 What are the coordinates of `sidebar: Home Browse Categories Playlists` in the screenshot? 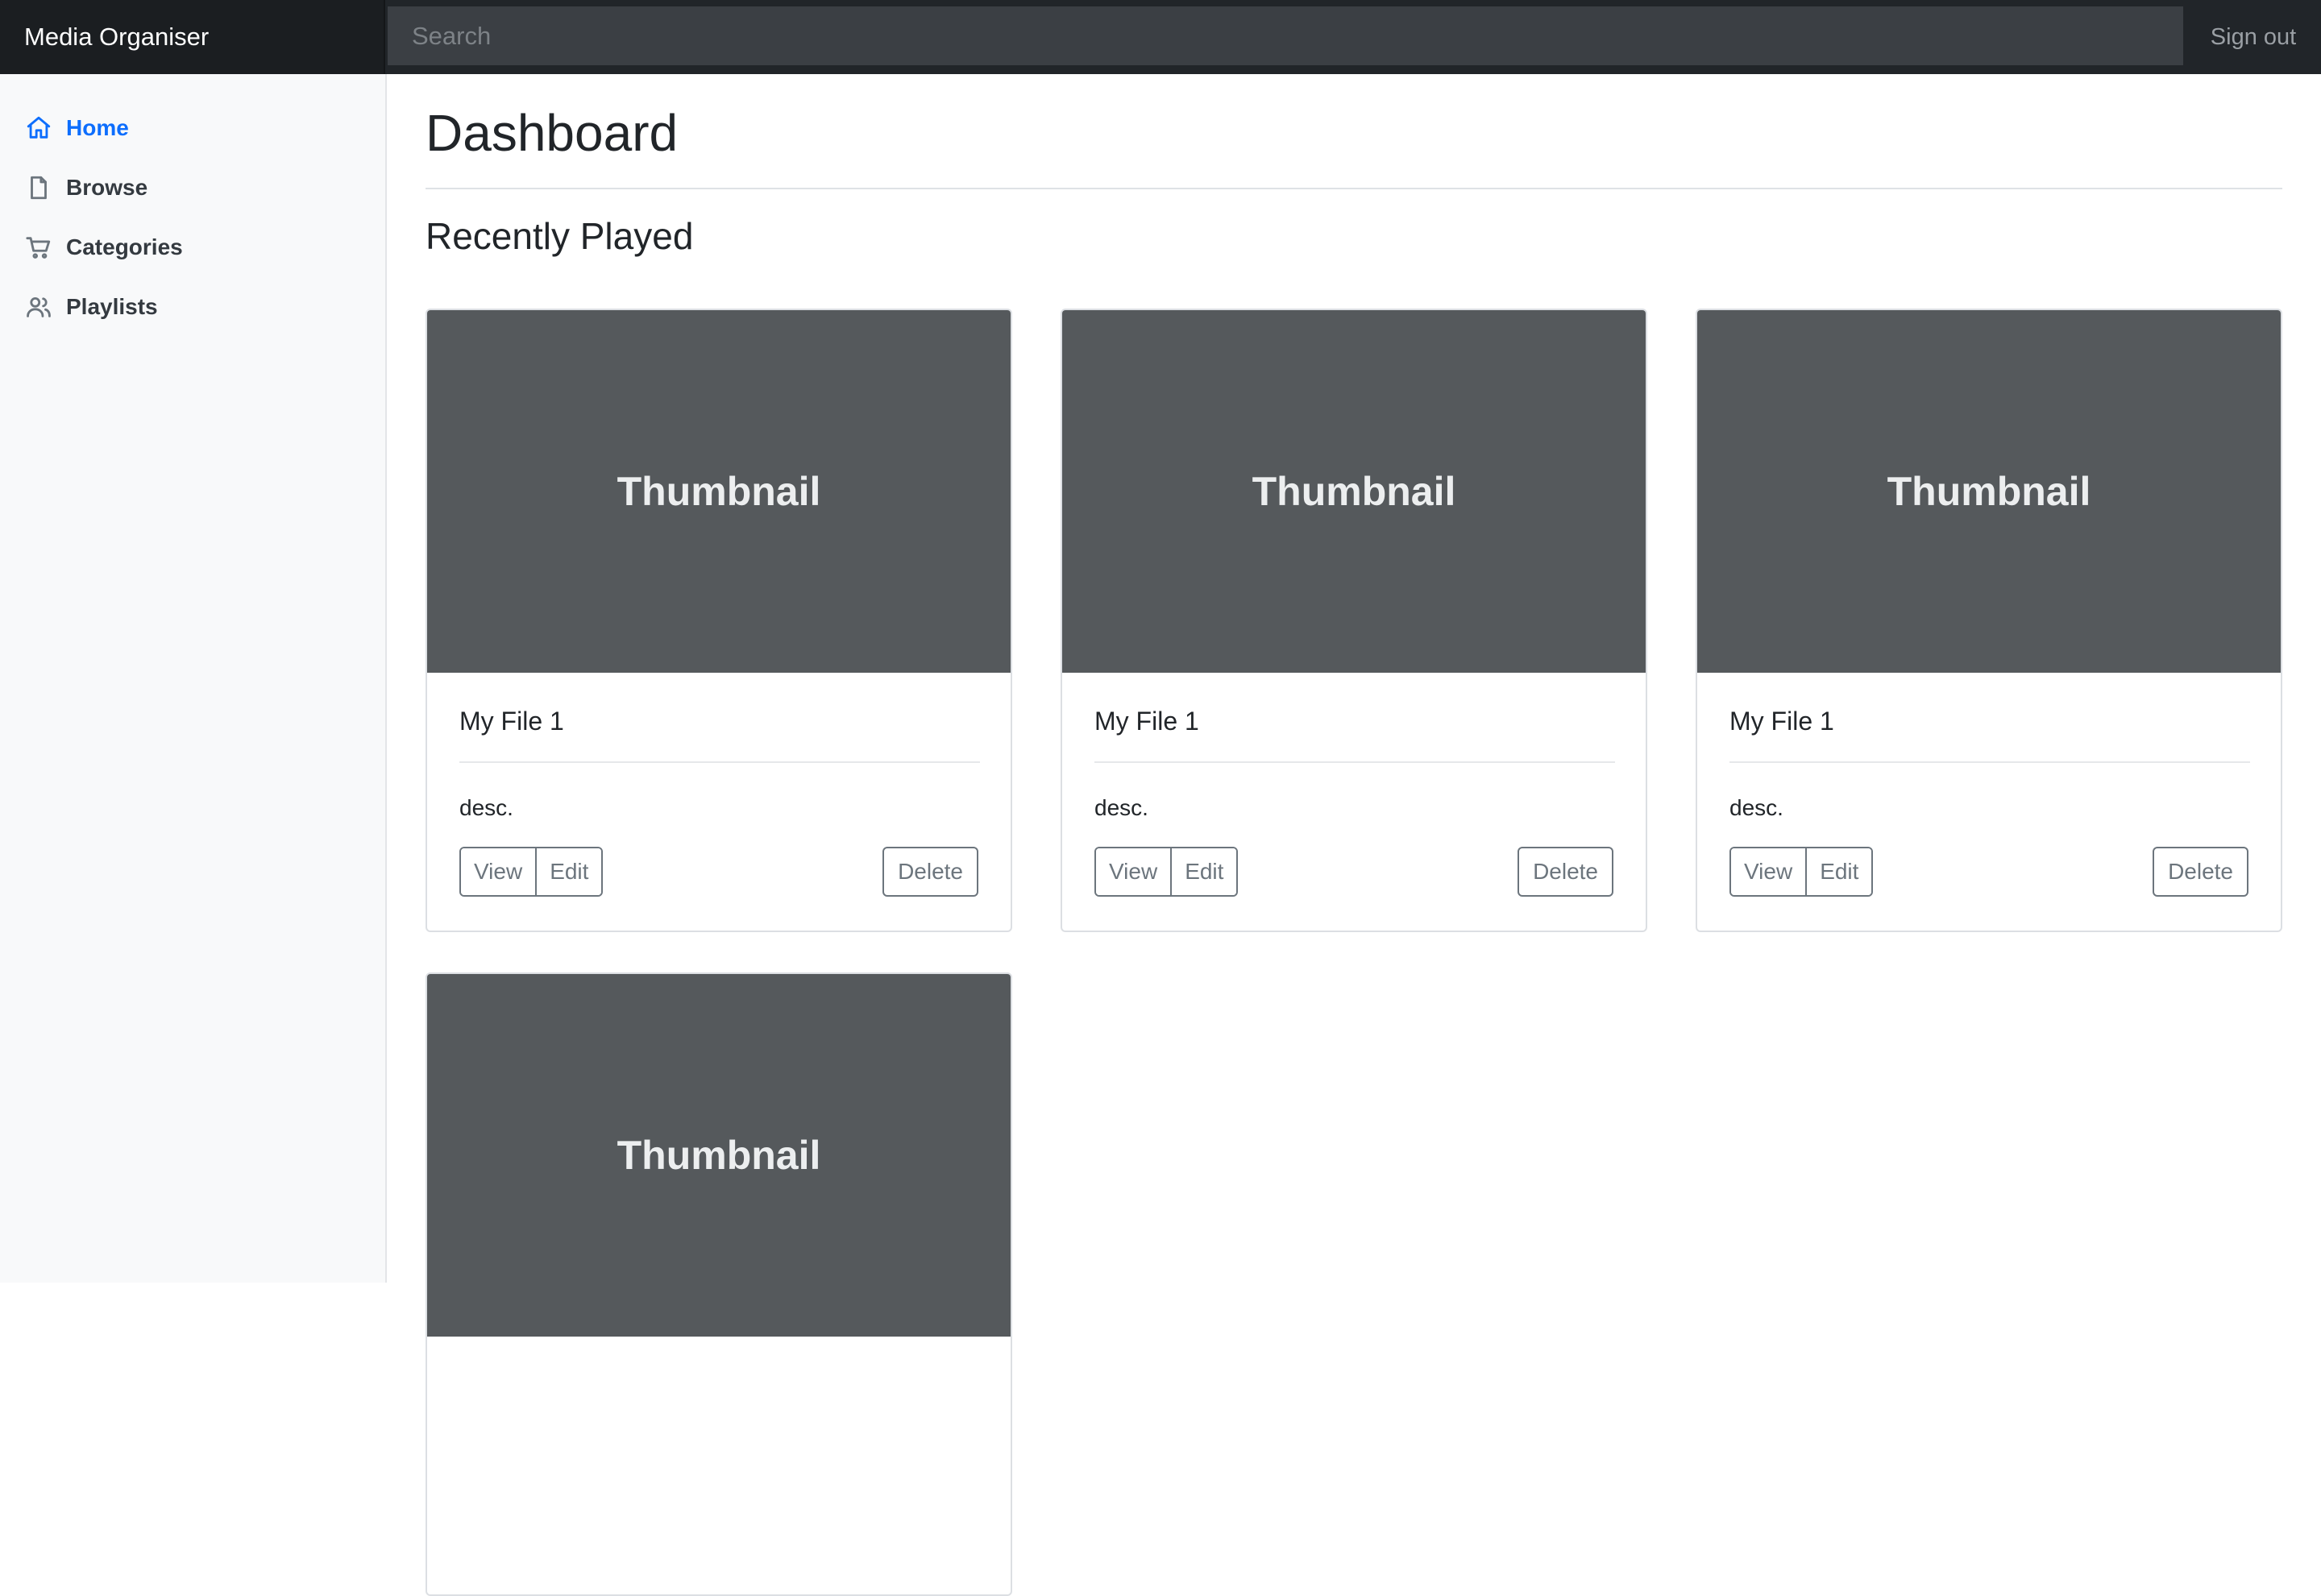 It's located at (193, 678).